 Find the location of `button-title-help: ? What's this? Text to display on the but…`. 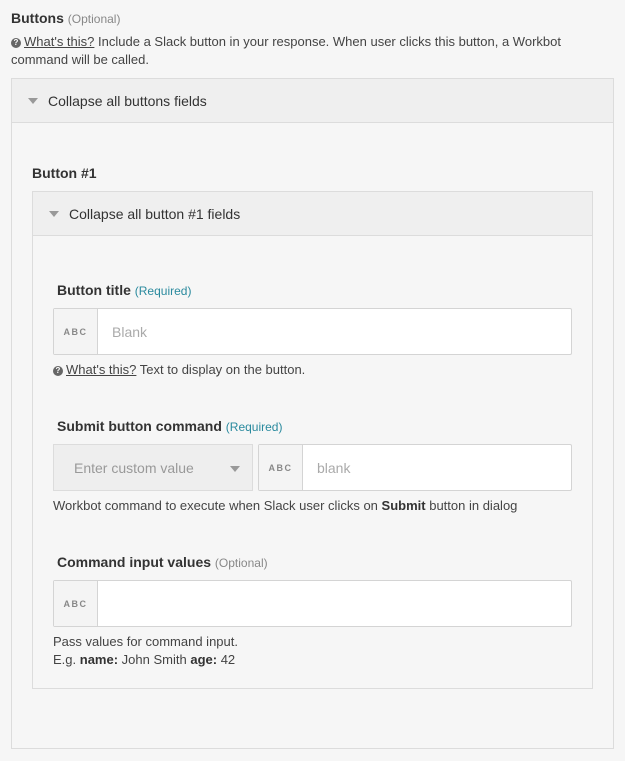

button-title-help: ? What's this? Text to display on the but… is located at coordinates (179, 370).